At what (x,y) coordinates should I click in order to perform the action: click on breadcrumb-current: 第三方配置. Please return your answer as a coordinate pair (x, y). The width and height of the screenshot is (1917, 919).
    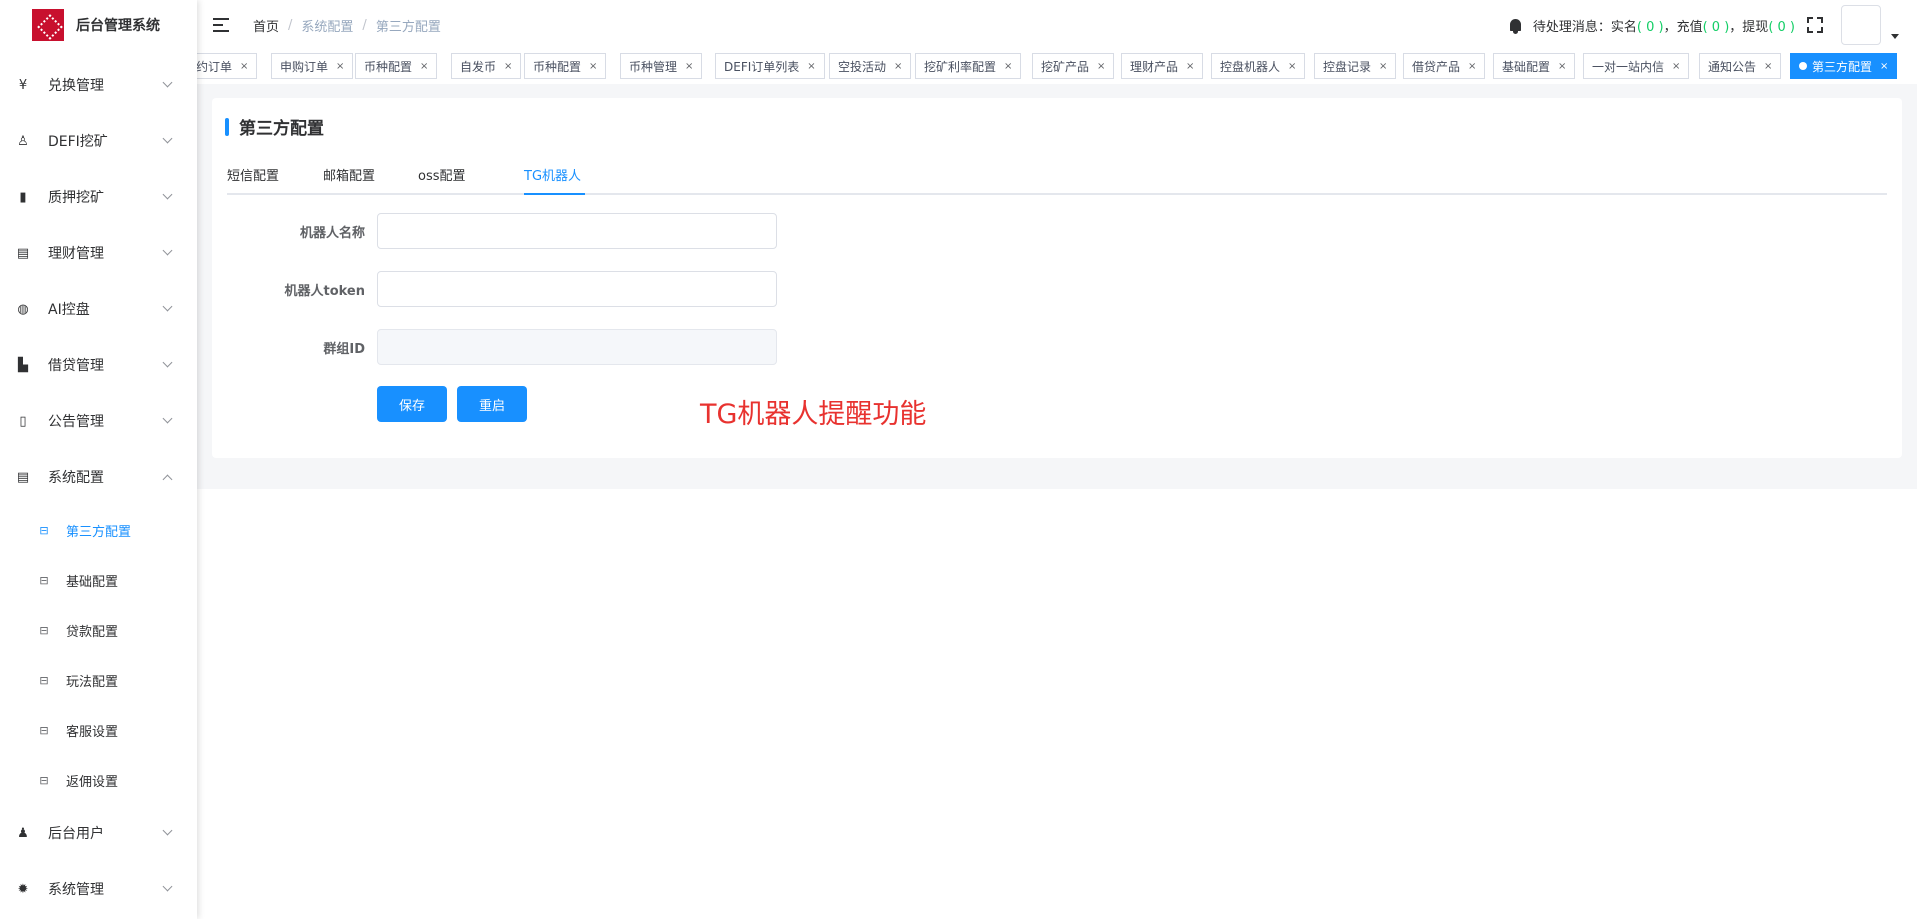
    Looking at the image, I should click on (408, 27).